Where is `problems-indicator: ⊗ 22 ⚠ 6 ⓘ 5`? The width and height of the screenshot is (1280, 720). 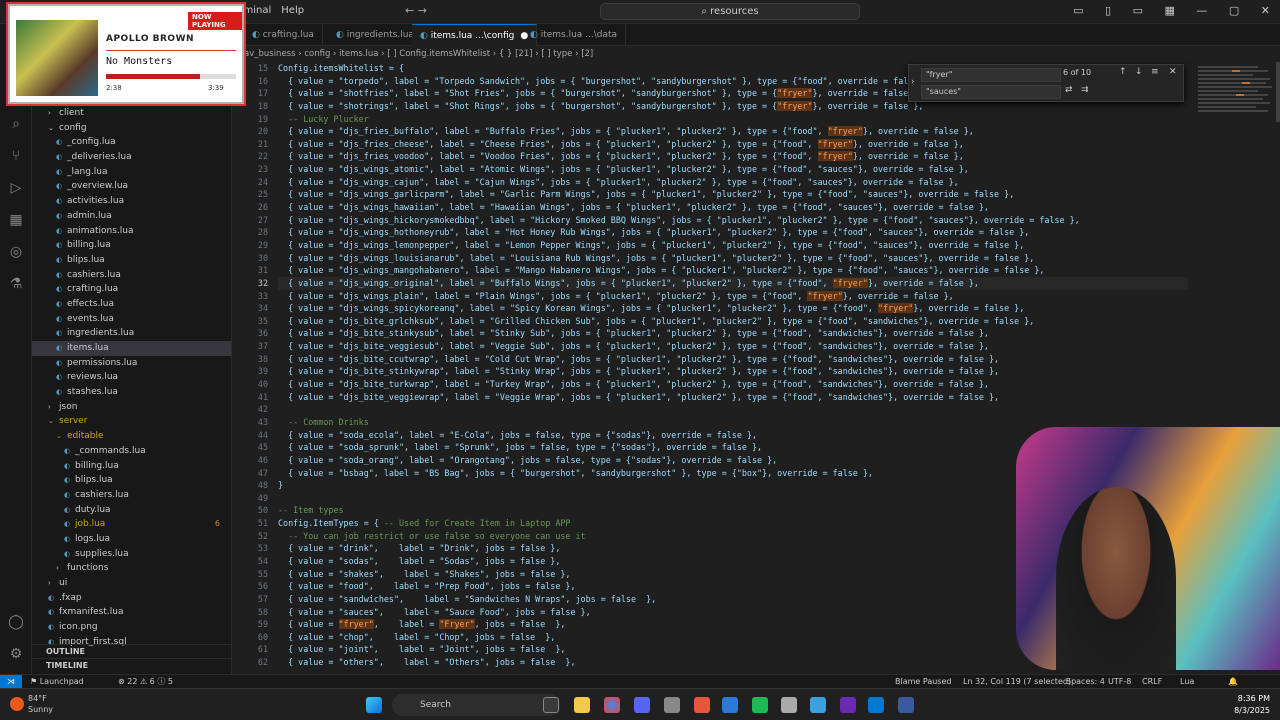 problems-indicator: ⊗ 22 ⚠ 6 ⓘ 5 is located at coordinates (145, 681).